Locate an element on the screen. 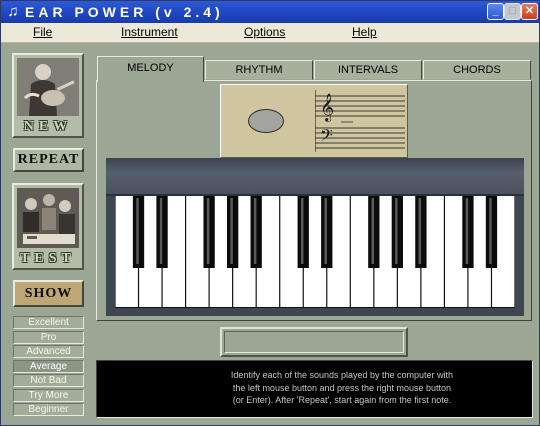 This screenshot has height=426, width=540. maximize-button: □ is located at coordinates (512, 11).